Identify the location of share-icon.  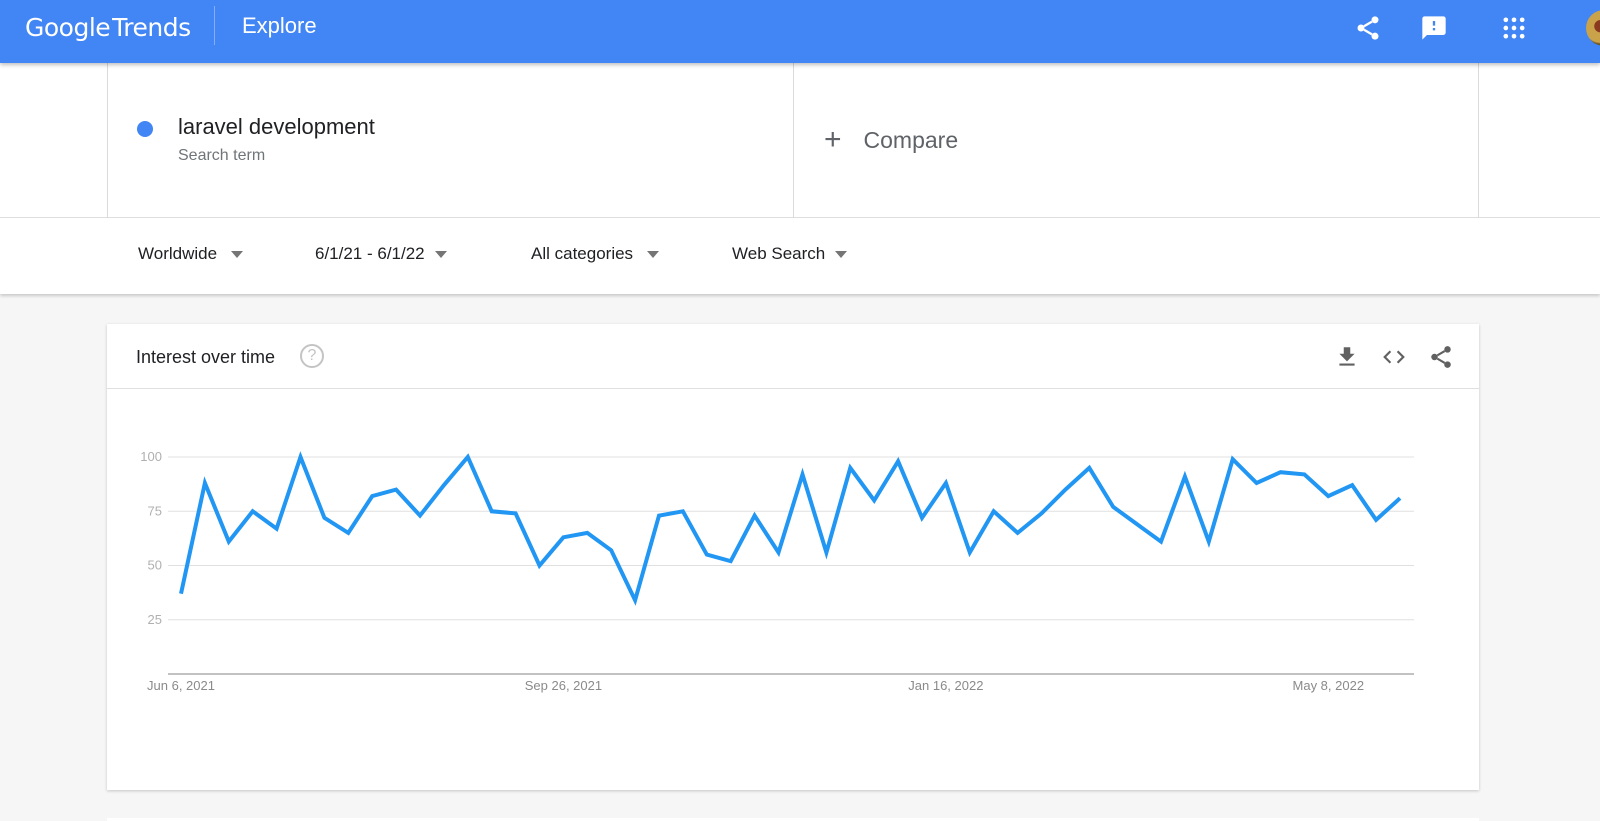
(1441, 357).